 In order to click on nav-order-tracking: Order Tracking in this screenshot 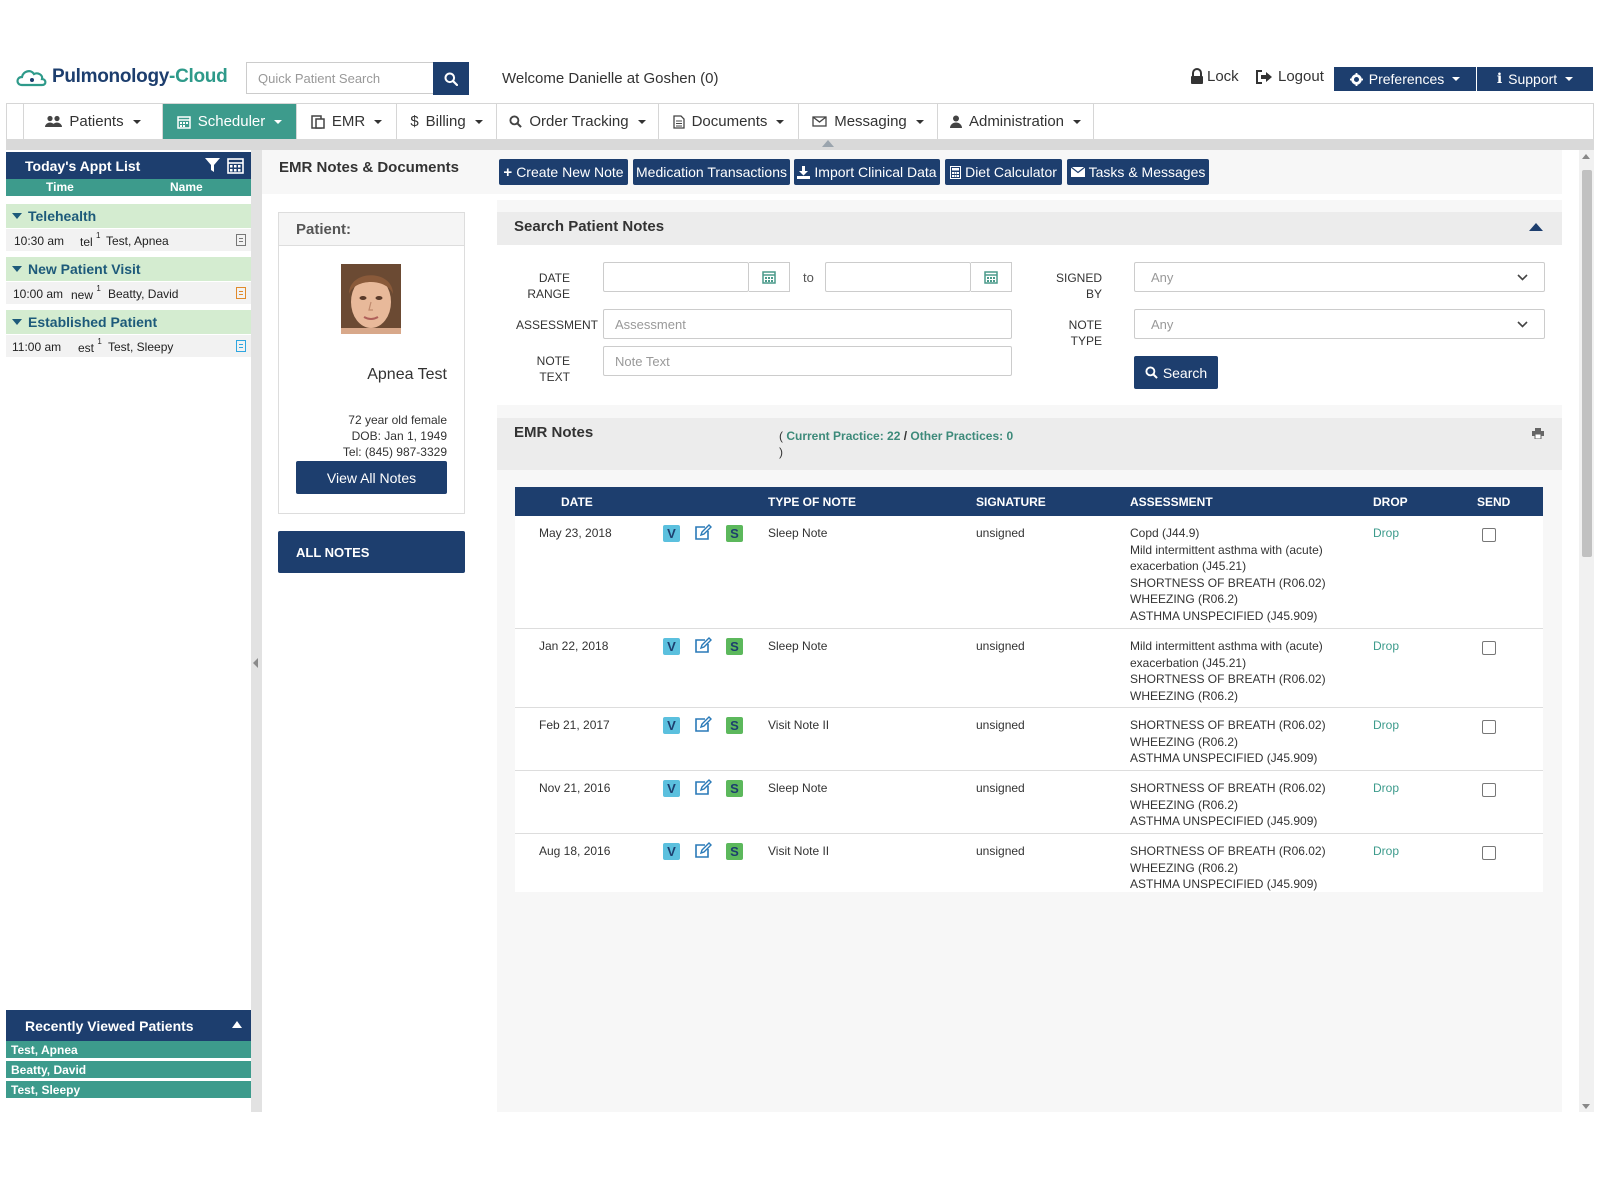, I will do `click(578, 121)`.